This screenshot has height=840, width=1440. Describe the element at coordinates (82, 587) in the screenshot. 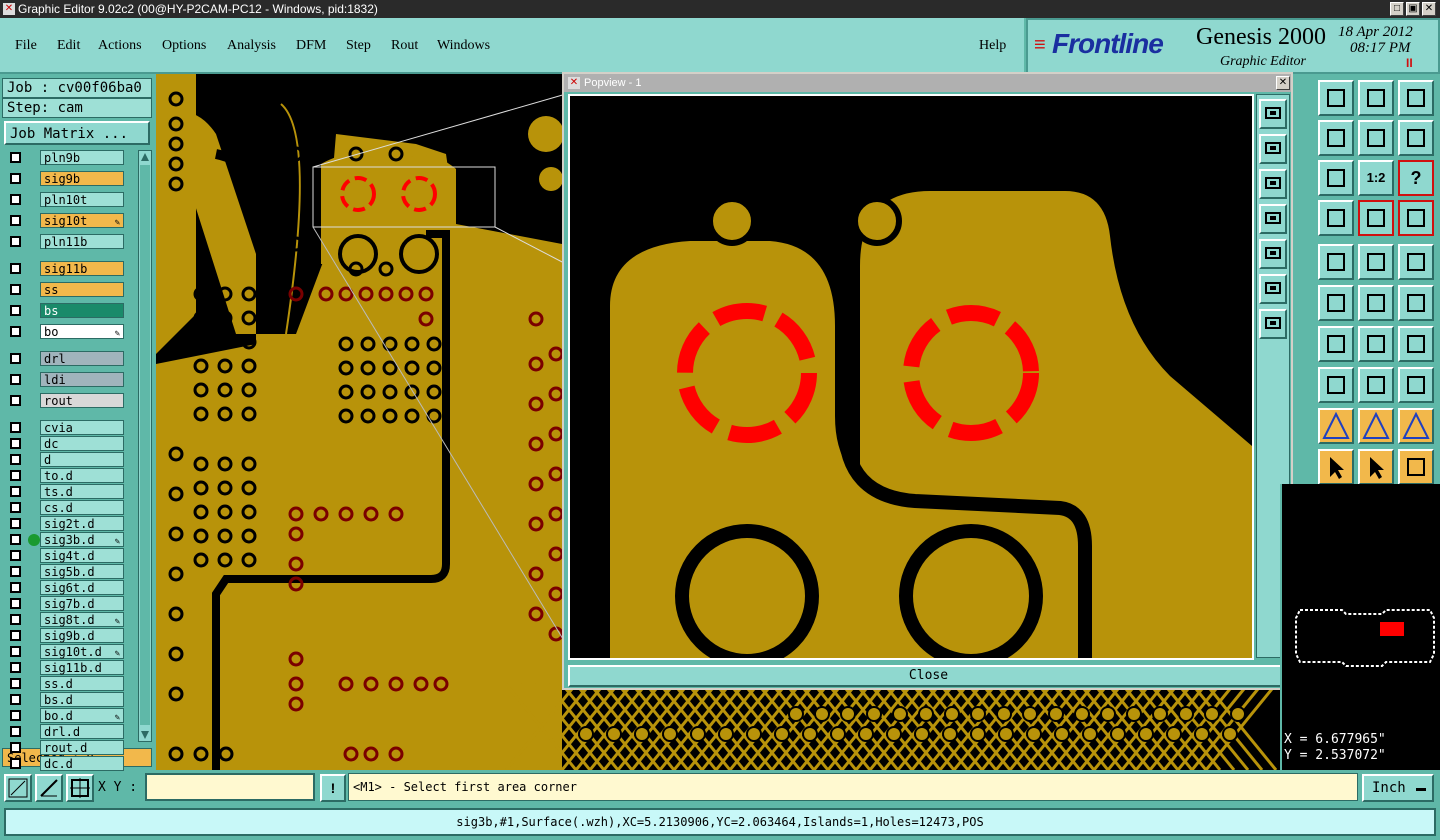

I see `layer-name: sig6t.d` at that location.